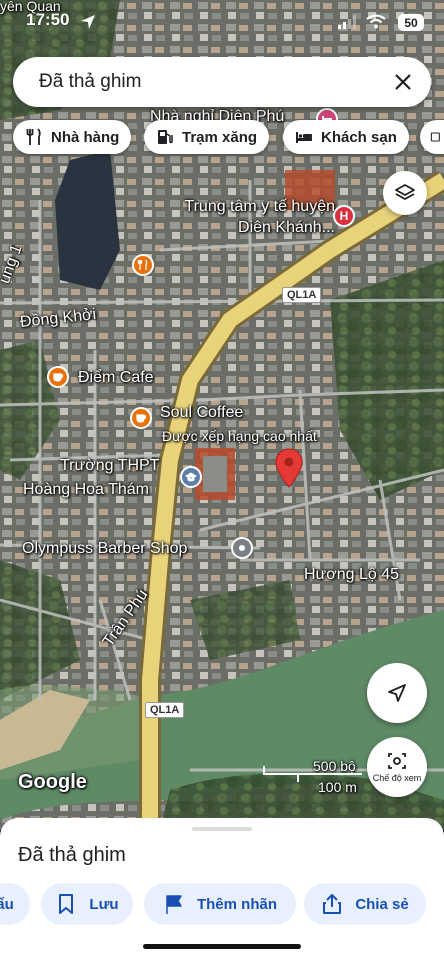  What do you see at coordinates (85, 137) in the screenshot?
I see `chip-label: Nhà hàng` at bounding box center [85, 137].